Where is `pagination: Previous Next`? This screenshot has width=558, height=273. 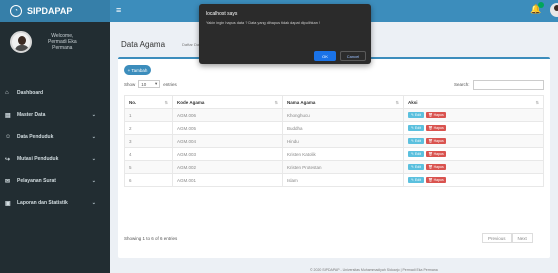
pagination: Previous Next is located at coordinates (507, 238).